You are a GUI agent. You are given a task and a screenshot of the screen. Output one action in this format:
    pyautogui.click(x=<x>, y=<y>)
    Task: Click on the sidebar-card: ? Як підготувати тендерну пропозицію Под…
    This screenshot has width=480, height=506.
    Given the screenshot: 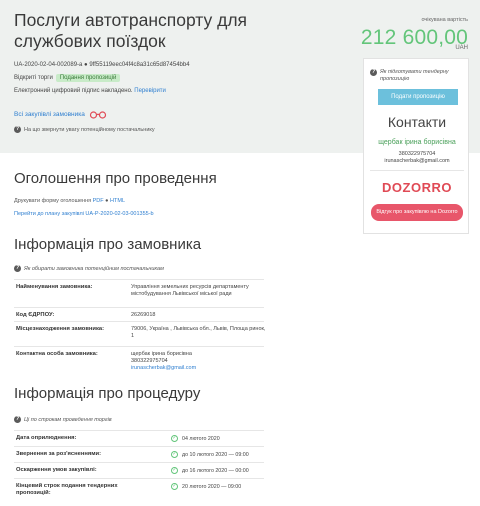 What is the action you would take?
    pyautogui.click(x=416, y=146)
    